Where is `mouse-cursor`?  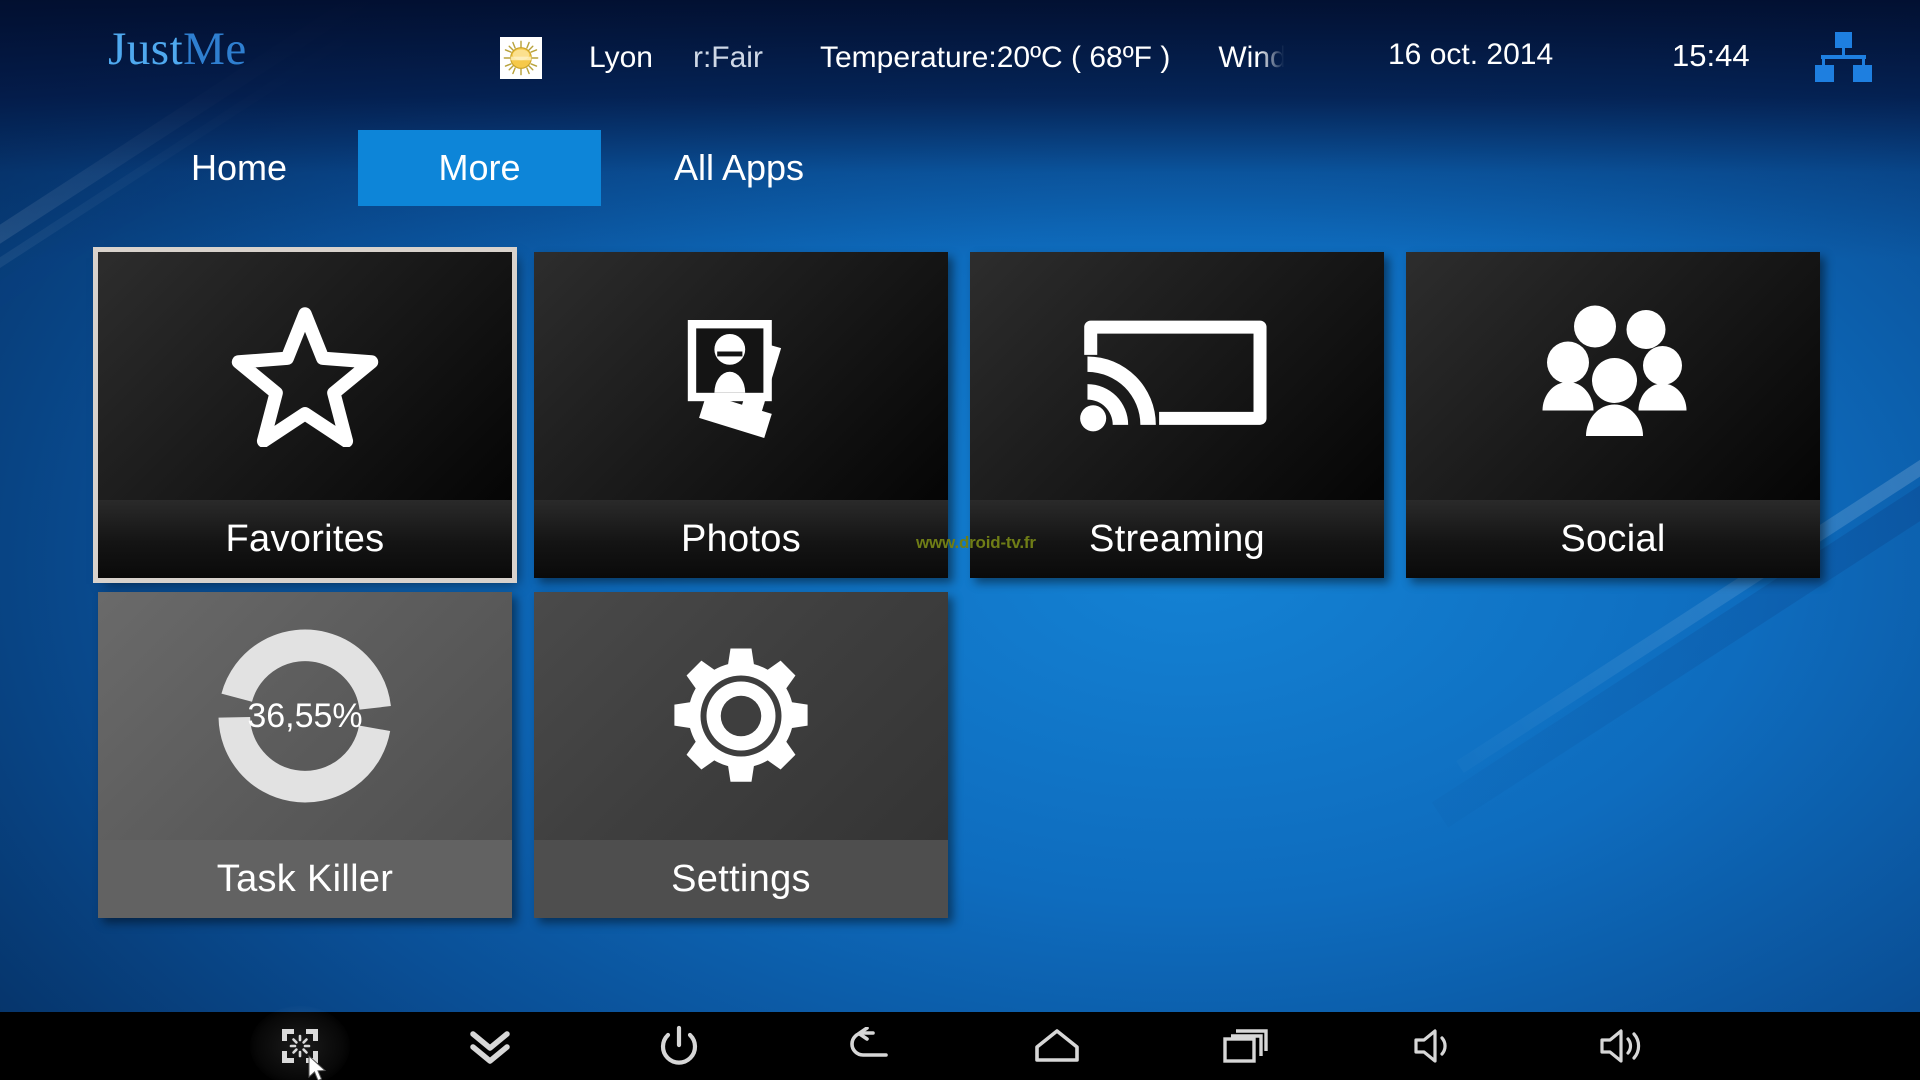
mouse-cursor is located at coordinates (317, 1067).